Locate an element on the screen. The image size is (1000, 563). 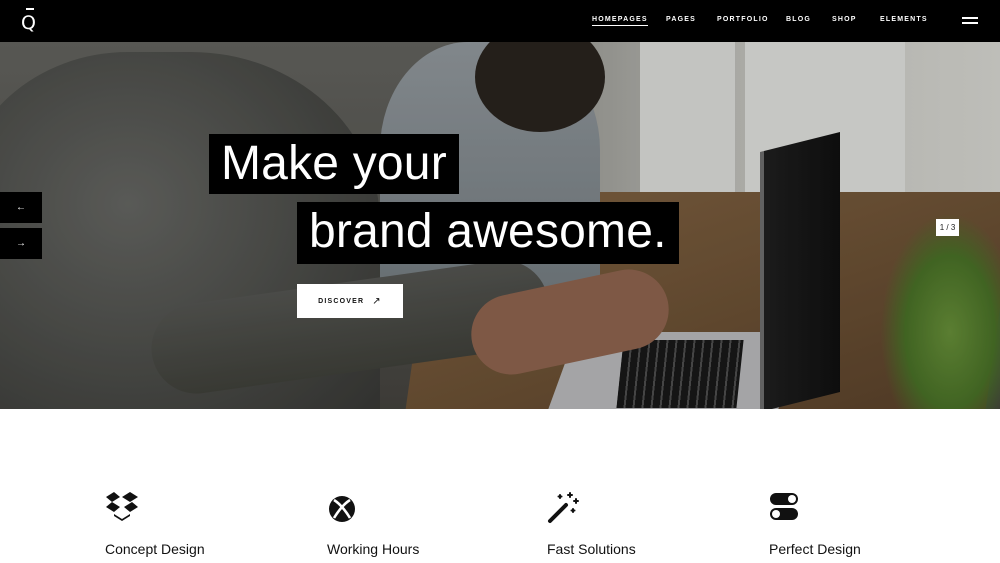
logo: Q is located at coordinates (30, 22).